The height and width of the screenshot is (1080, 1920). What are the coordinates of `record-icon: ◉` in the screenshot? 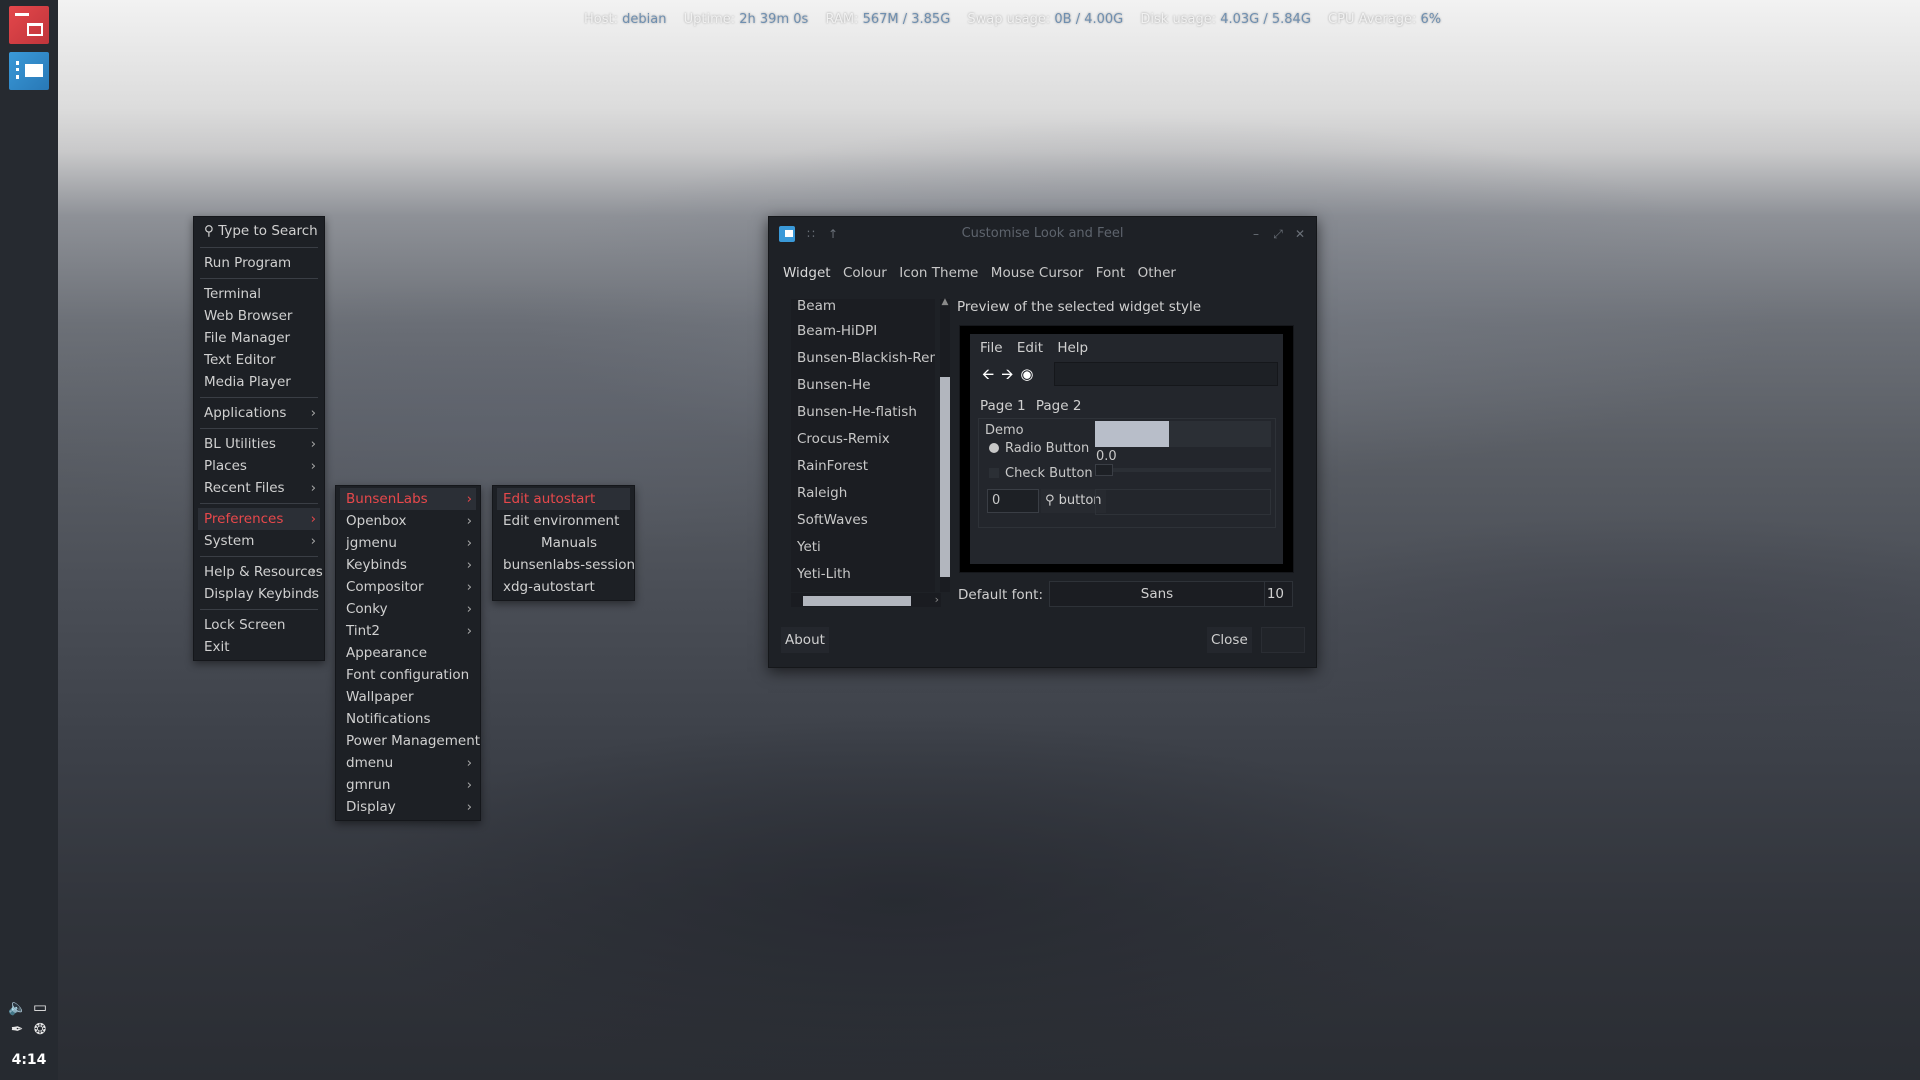 It's located at (1026, 374).